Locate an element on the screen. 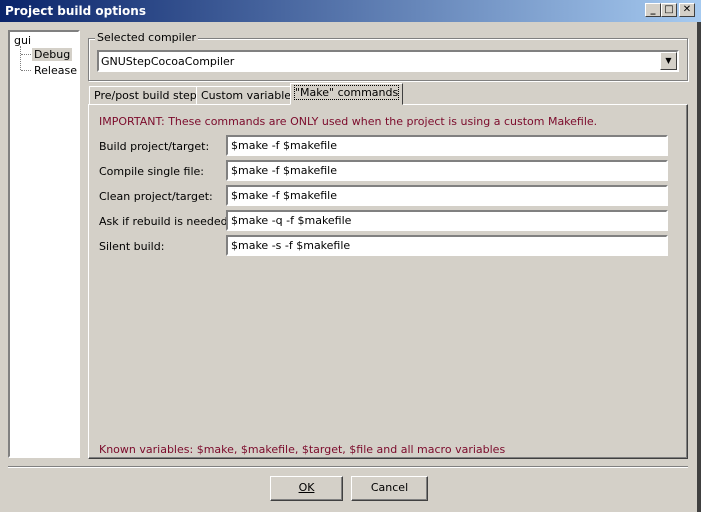  close-button: ✕ is located at coordinates (687, 10).